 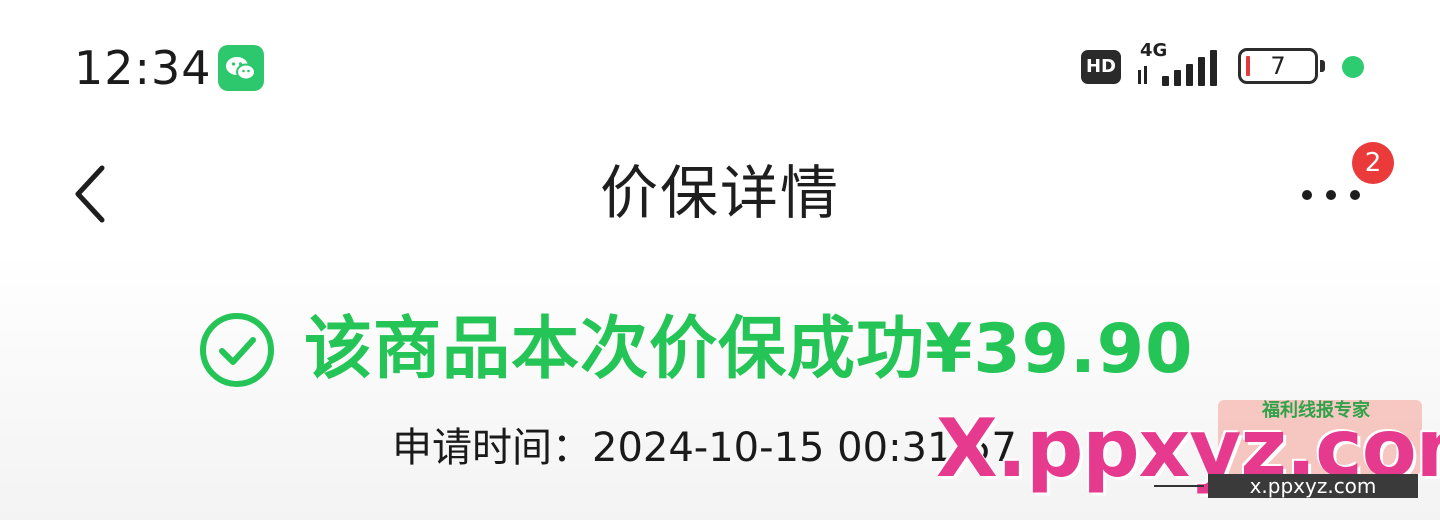 What do you see at coordinates (719, 193) in the screenshot?
I see `page-title: 价保详情` at bounding box center [719, 193].